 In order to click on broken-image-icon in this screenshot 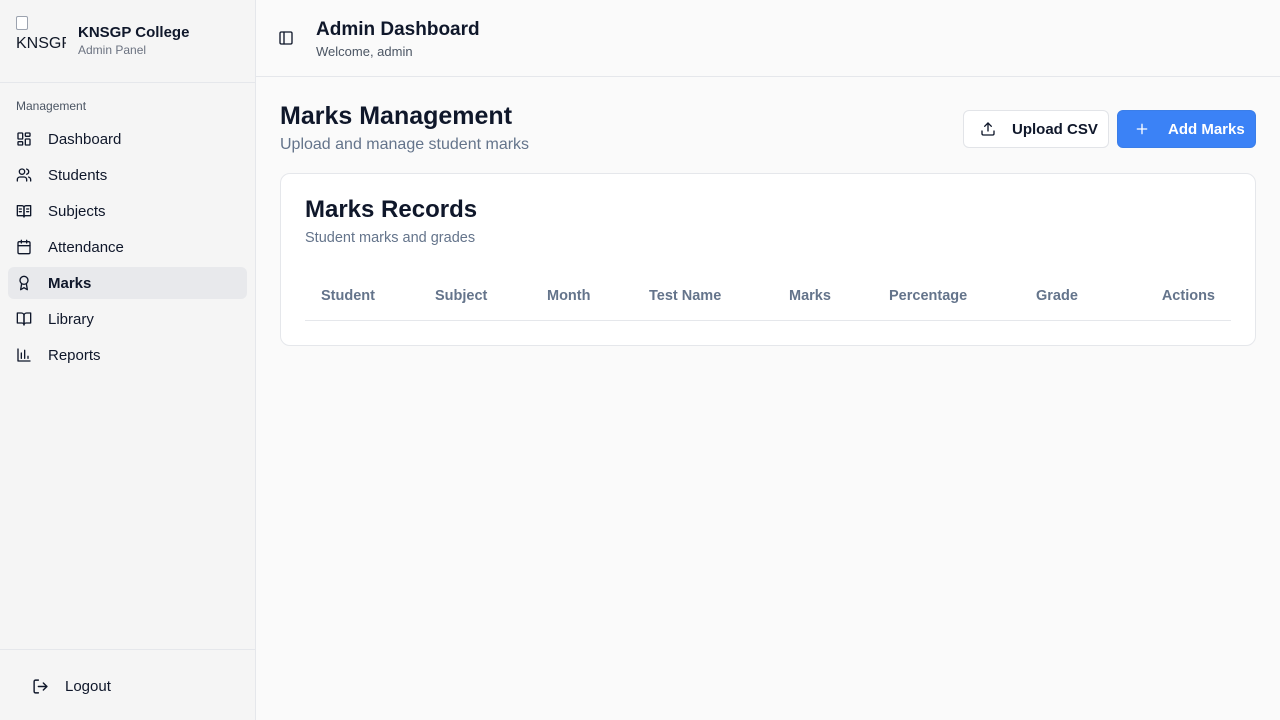, I will do `click(22, 23)`.